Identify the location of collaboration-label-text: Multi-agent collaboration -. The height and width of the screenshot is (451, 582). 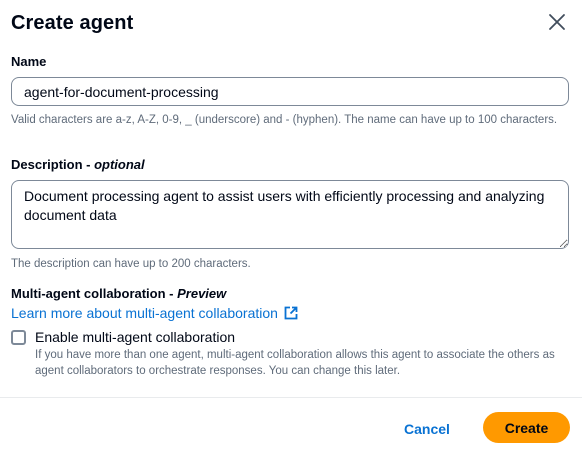
(94, 293).